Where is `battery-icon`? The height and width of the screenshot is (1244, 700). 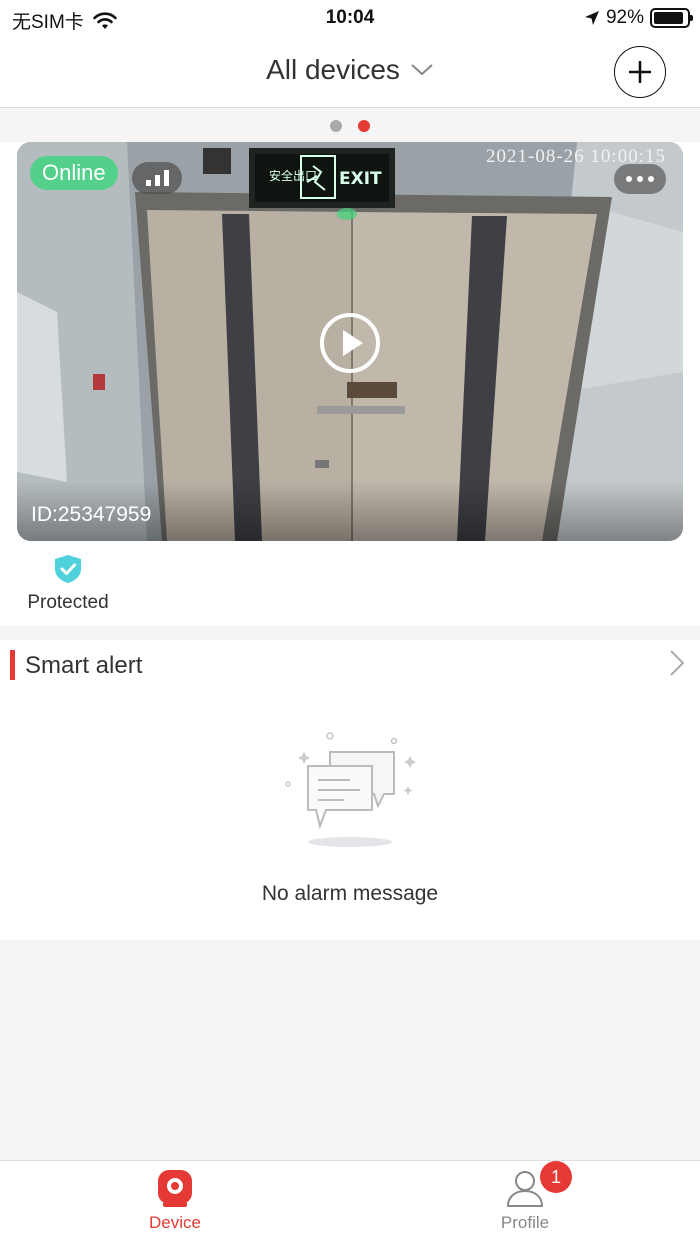
battery-icon is located at coordinates (671, 18).